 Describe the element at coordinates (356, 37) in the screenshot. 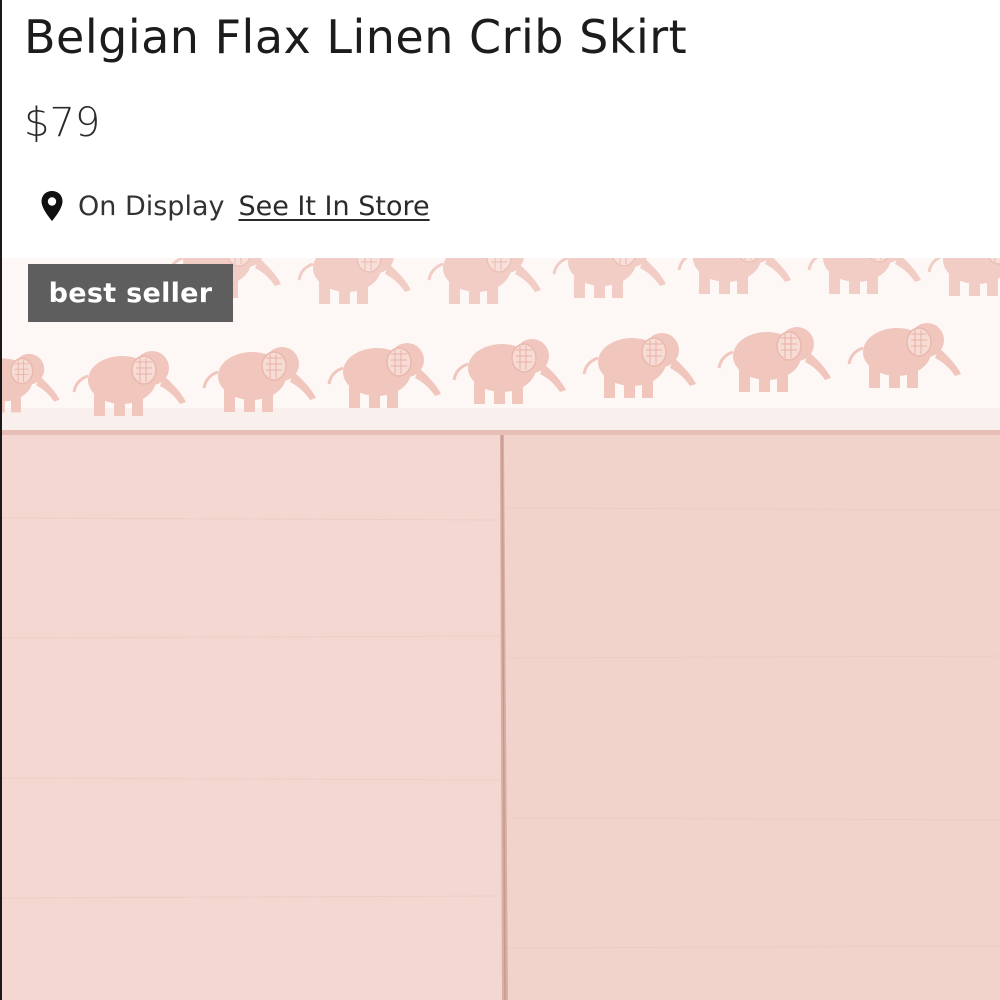

I see `product-title: Belgian Flax Linen Crib Skirt` at that location.